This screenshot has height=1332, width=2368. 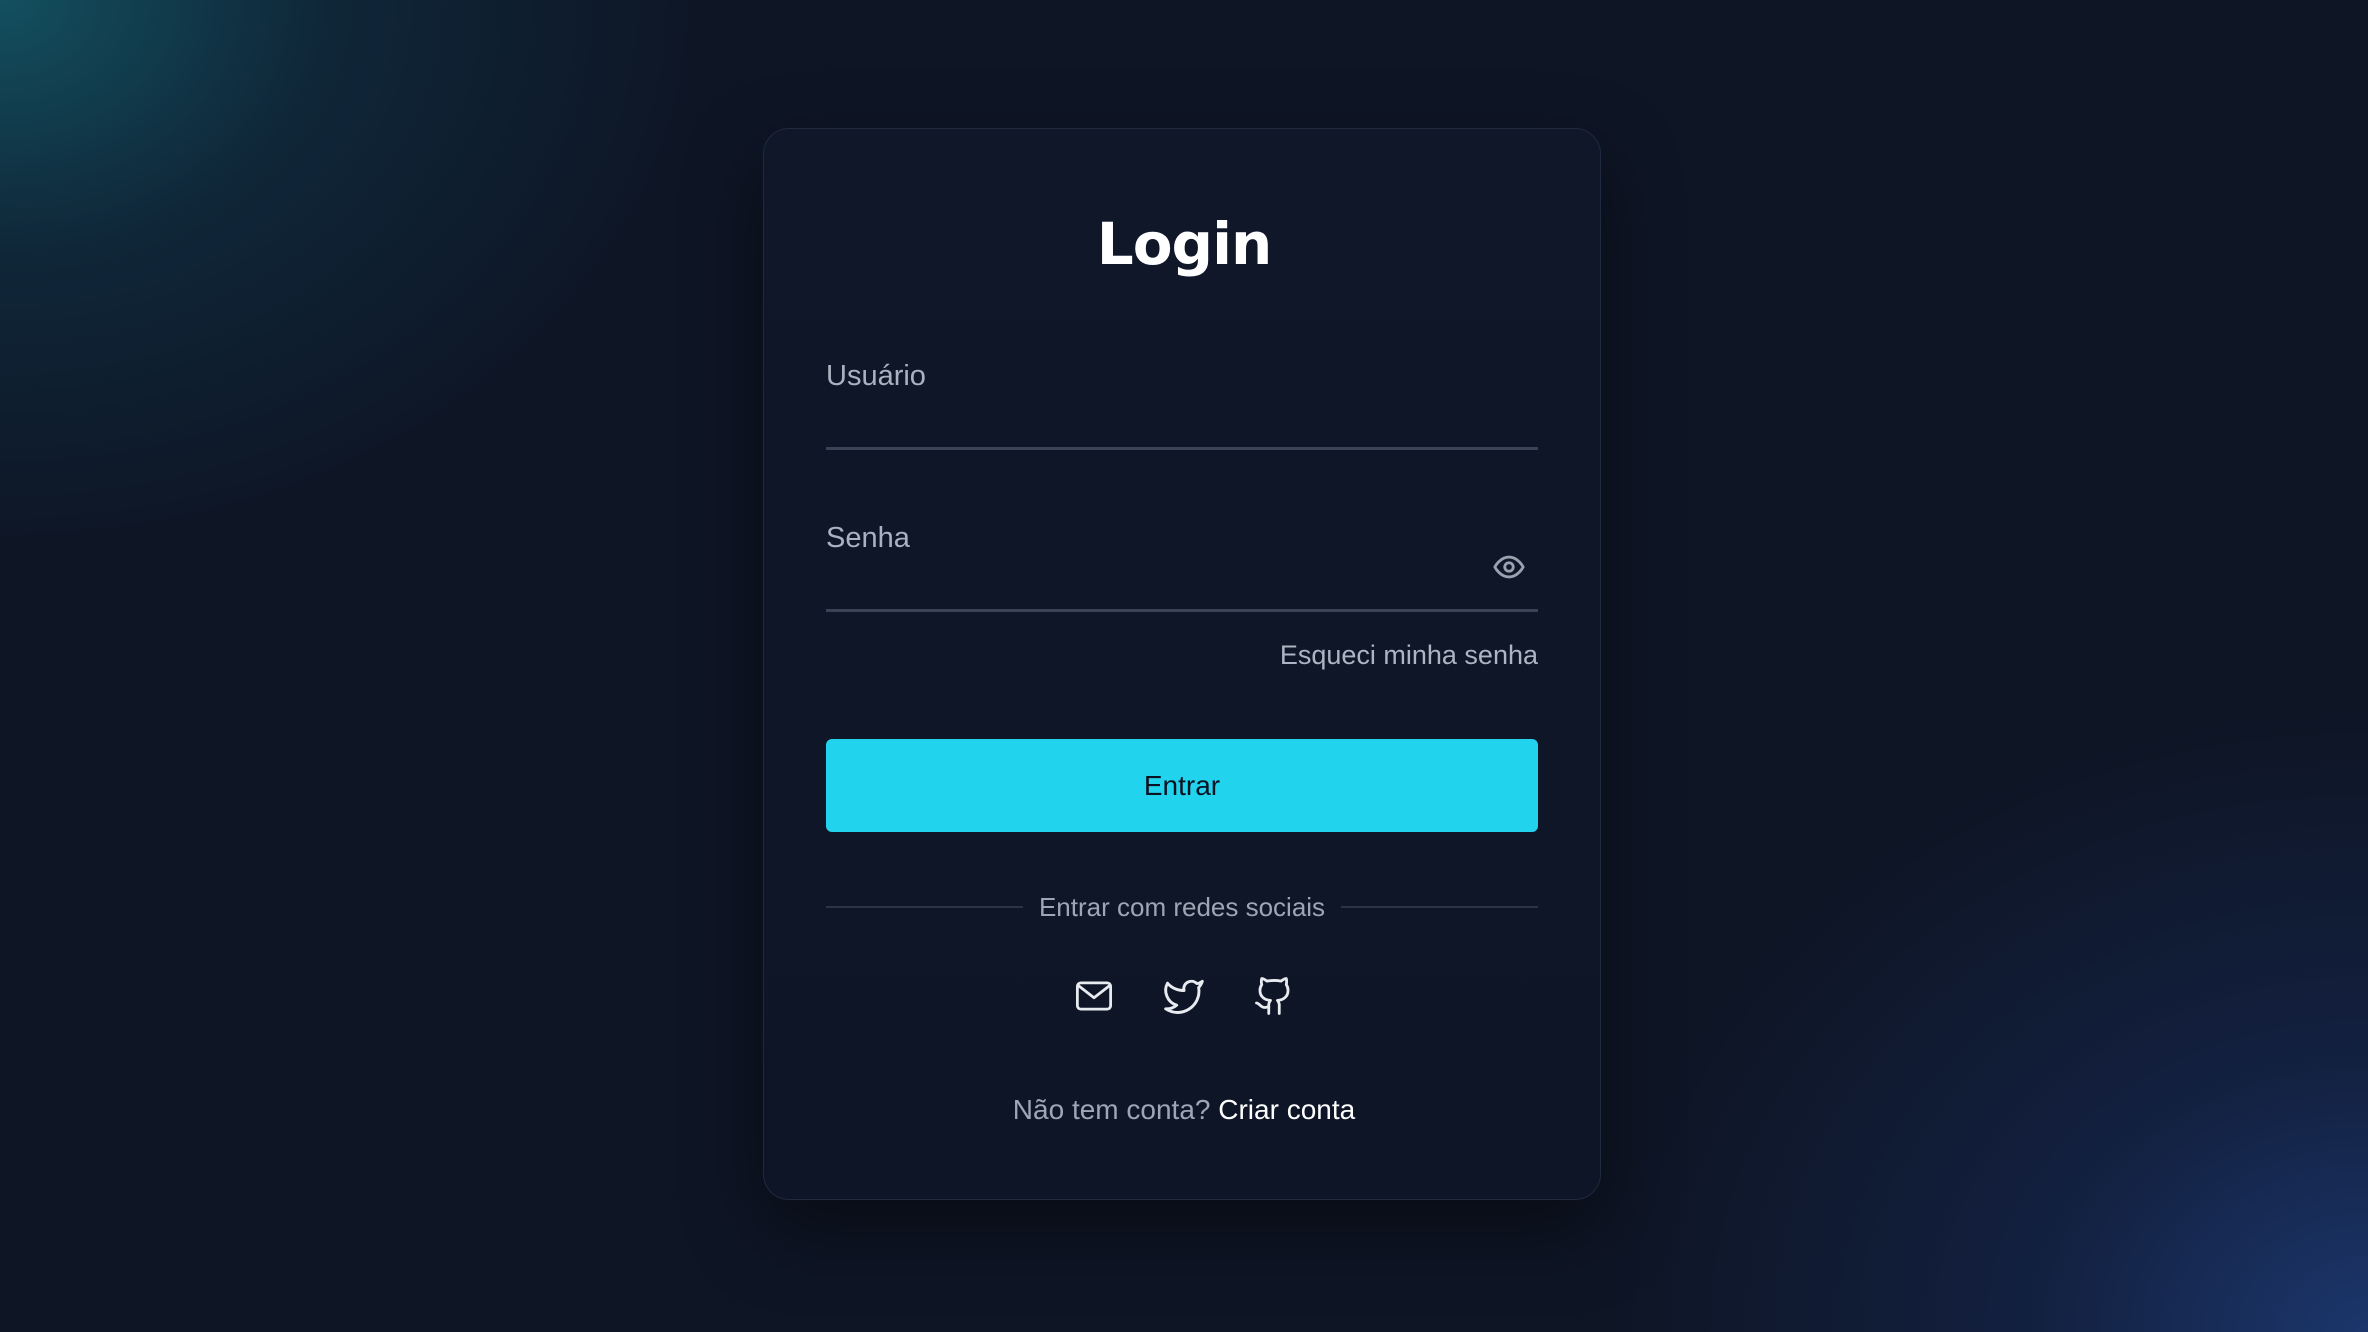 I want to click on login-button: Entrar, so click(x=1182, y=785).